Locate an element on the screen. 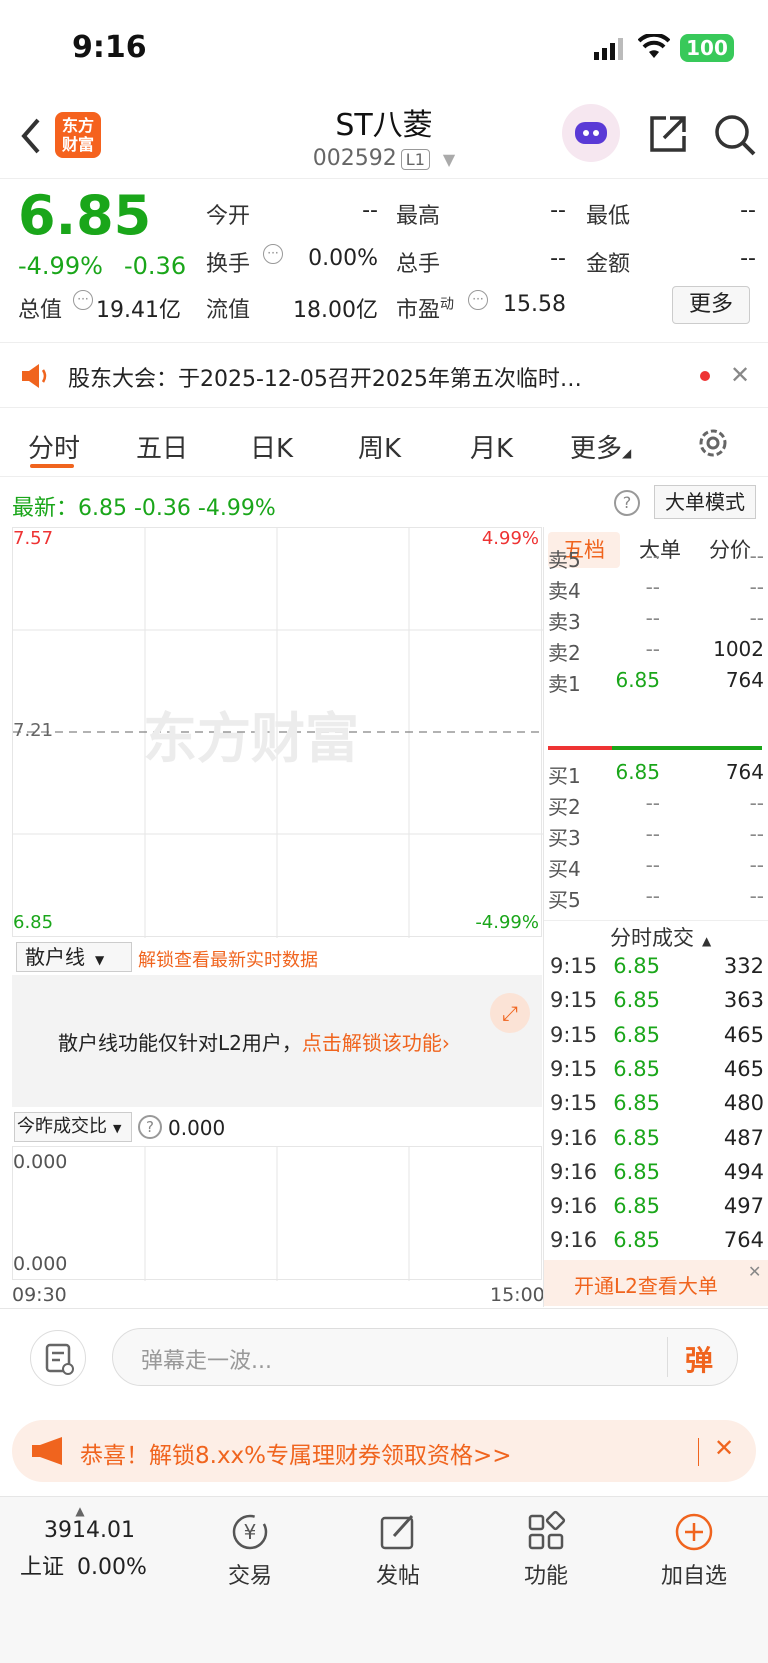 The image size is (768, 1663). trade-volume: 332 is located at coordinates (743, 966).